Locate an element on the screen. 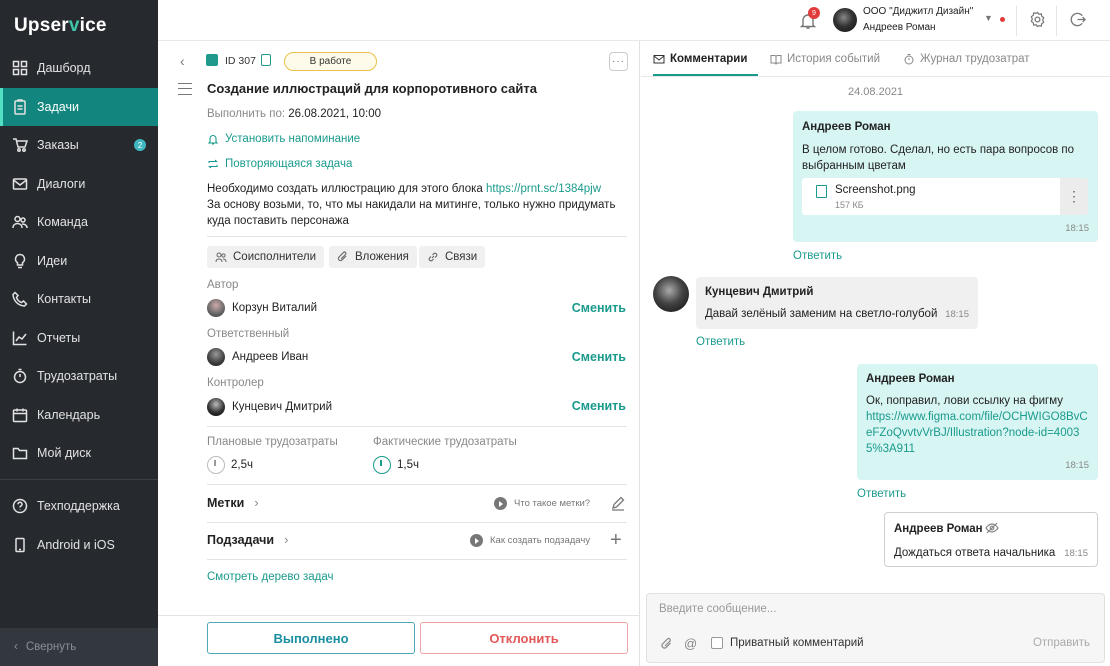 This screenshot has height=666, width=1110. calendar-icon is located at coordinates (20, 415).